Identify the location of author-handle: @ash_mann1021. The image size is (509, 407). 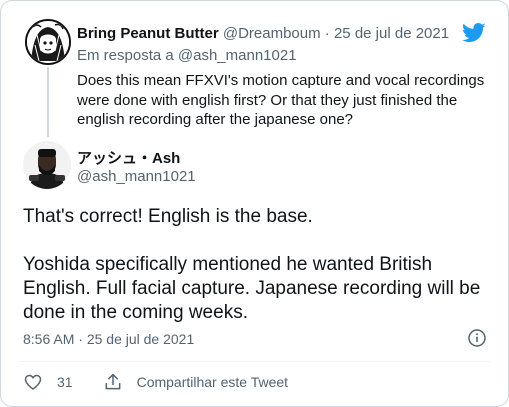
(136, 176).